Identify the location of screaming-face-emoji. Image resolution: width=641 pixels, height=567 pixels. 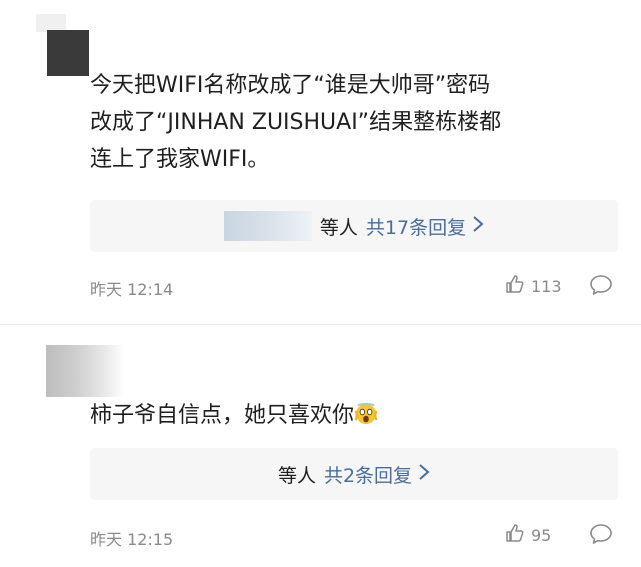
(366, 413).